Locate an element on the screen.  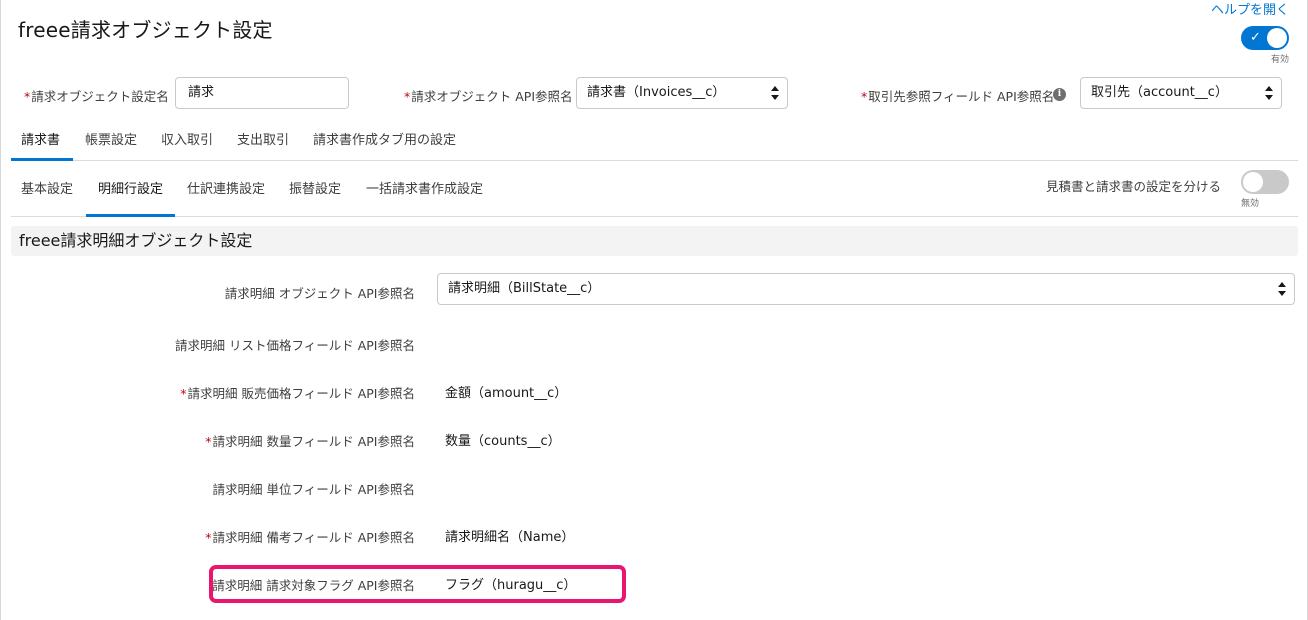
account-ref-label: *取引先参照フィールド API参照名 is located at coordinates (958, 96).